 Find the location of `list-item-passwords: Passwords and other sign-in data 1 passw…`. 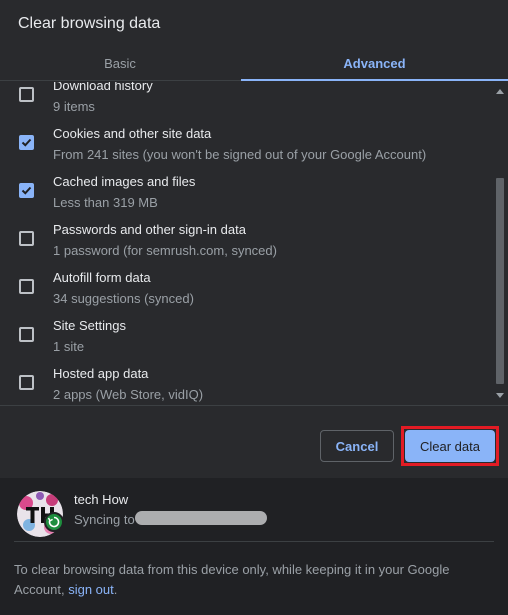

list-item-passwords: Passwords and other sign-in data 1 passw… is located at coordinates (246, 242).